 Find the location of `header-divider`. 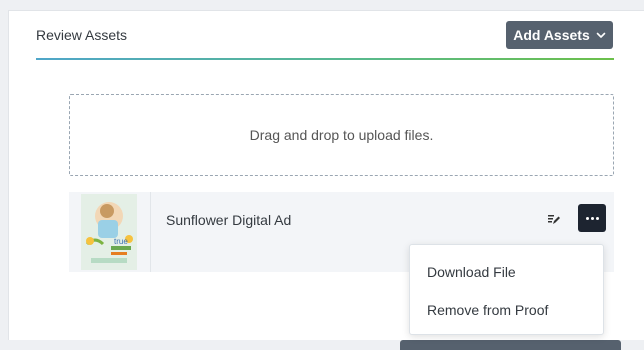

header-divider is located at coordinates (325, 59).